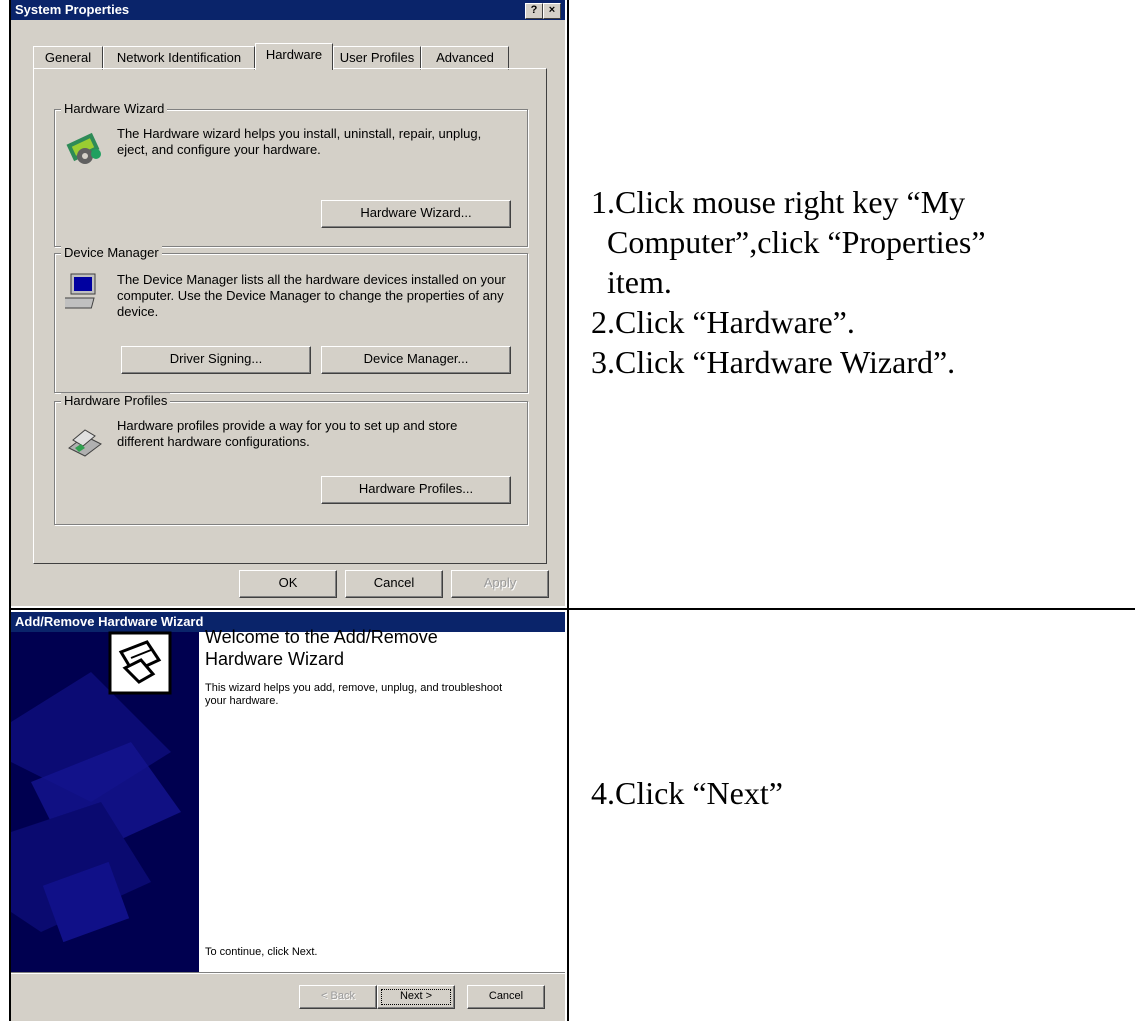  I want to click on hardware-profiles-group-label: Hardware Profiles, so click(116, 400).